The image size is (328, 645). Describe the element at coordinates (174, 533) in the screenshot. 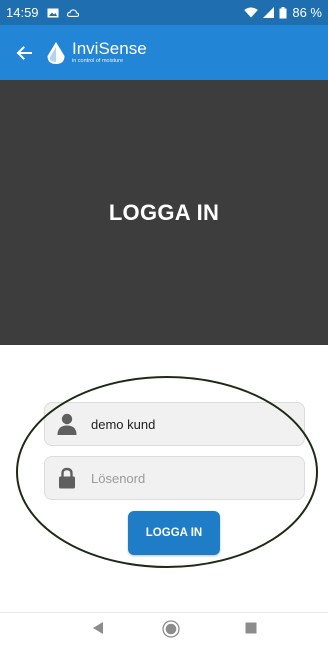

I see `login-button: LOGGA IN` at that location.